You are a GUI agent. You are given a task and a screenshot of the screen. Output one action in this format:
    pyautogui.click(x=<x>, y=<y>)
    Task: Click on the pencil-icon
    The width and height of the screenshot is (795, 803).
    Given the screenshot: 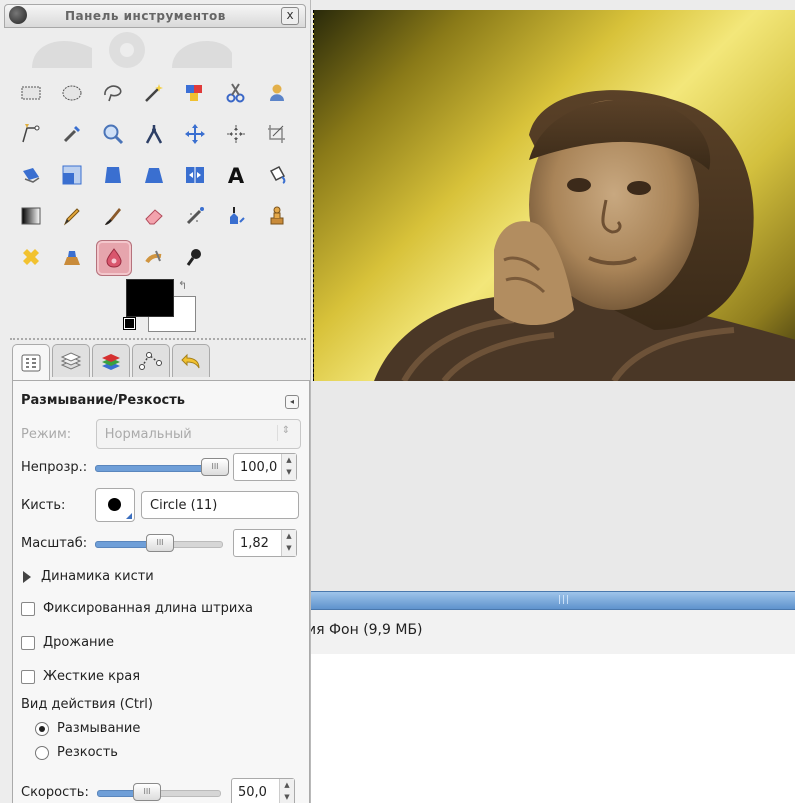 What is the action you would take?
    pyautogui.click(x=71, y=217)
    